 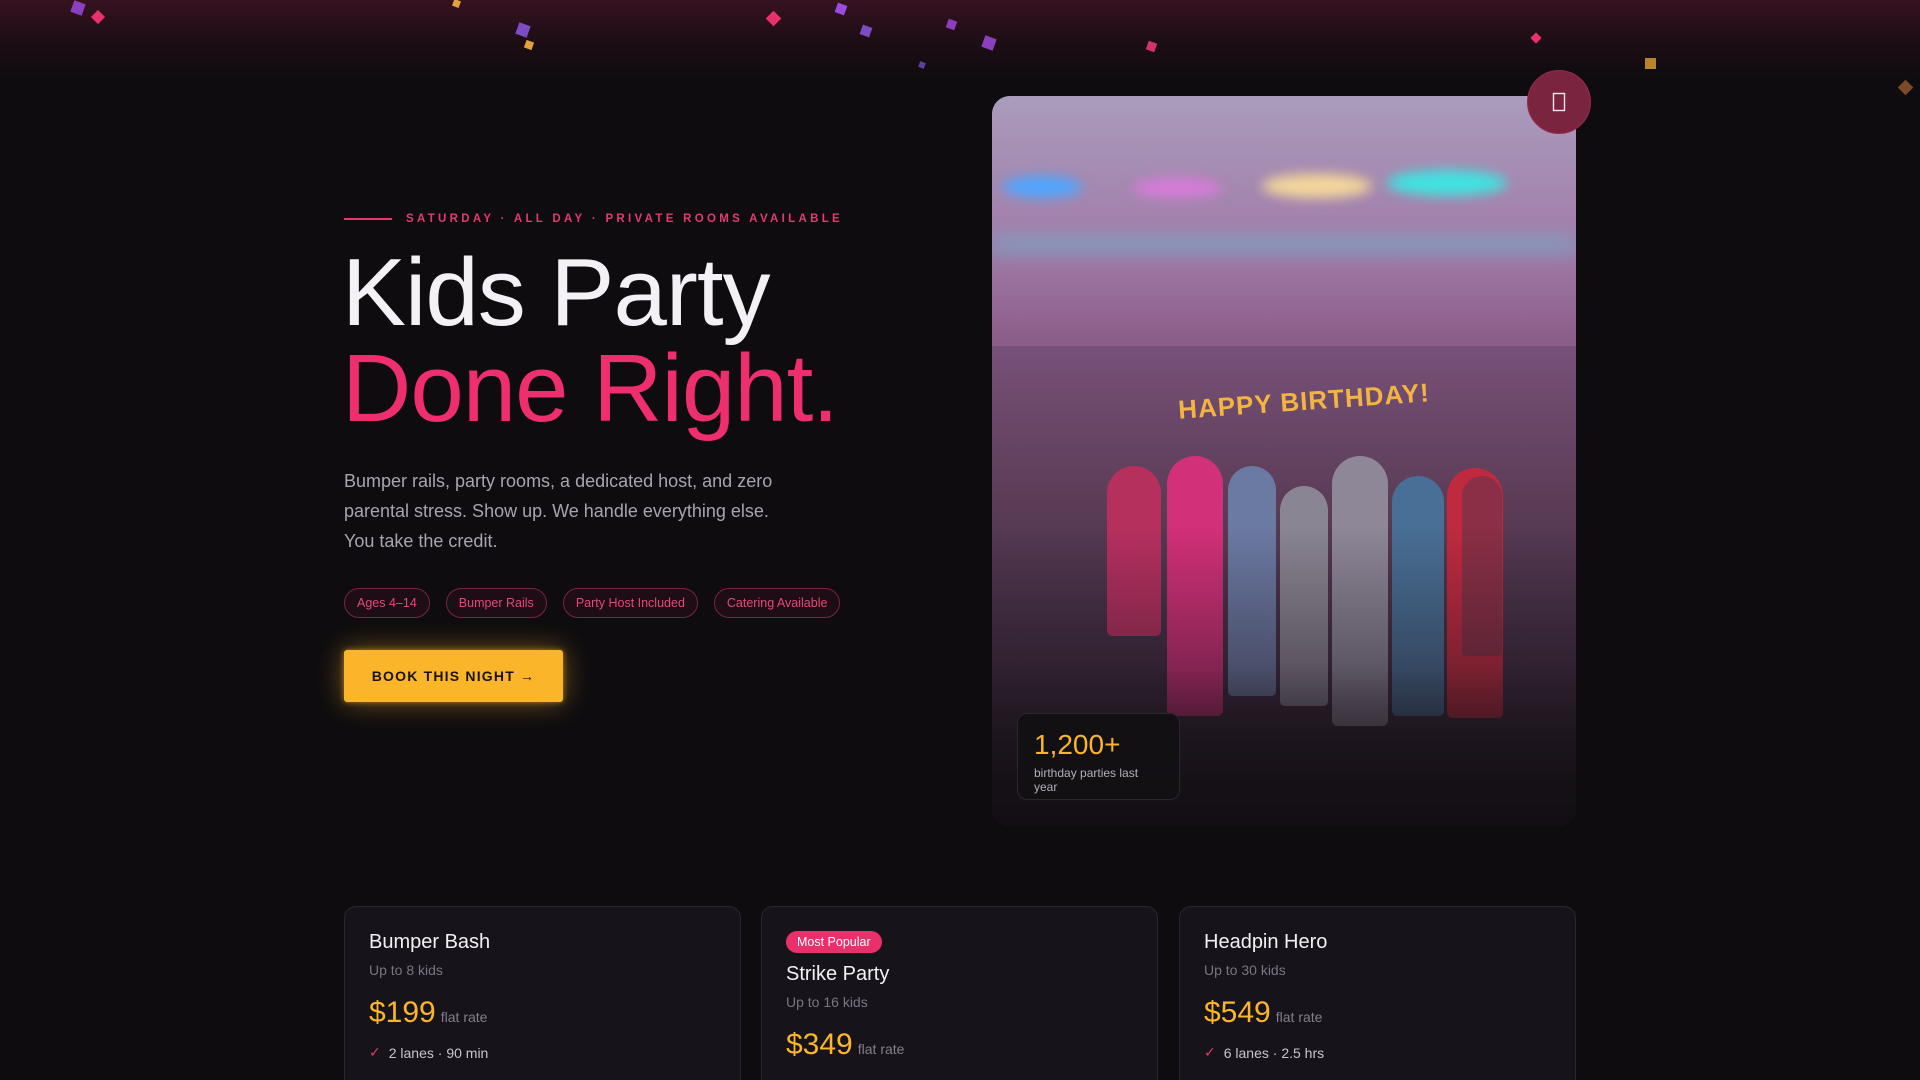 I want to click on package-capacity: Up to 16 kids, so click(x=827, y=1002).